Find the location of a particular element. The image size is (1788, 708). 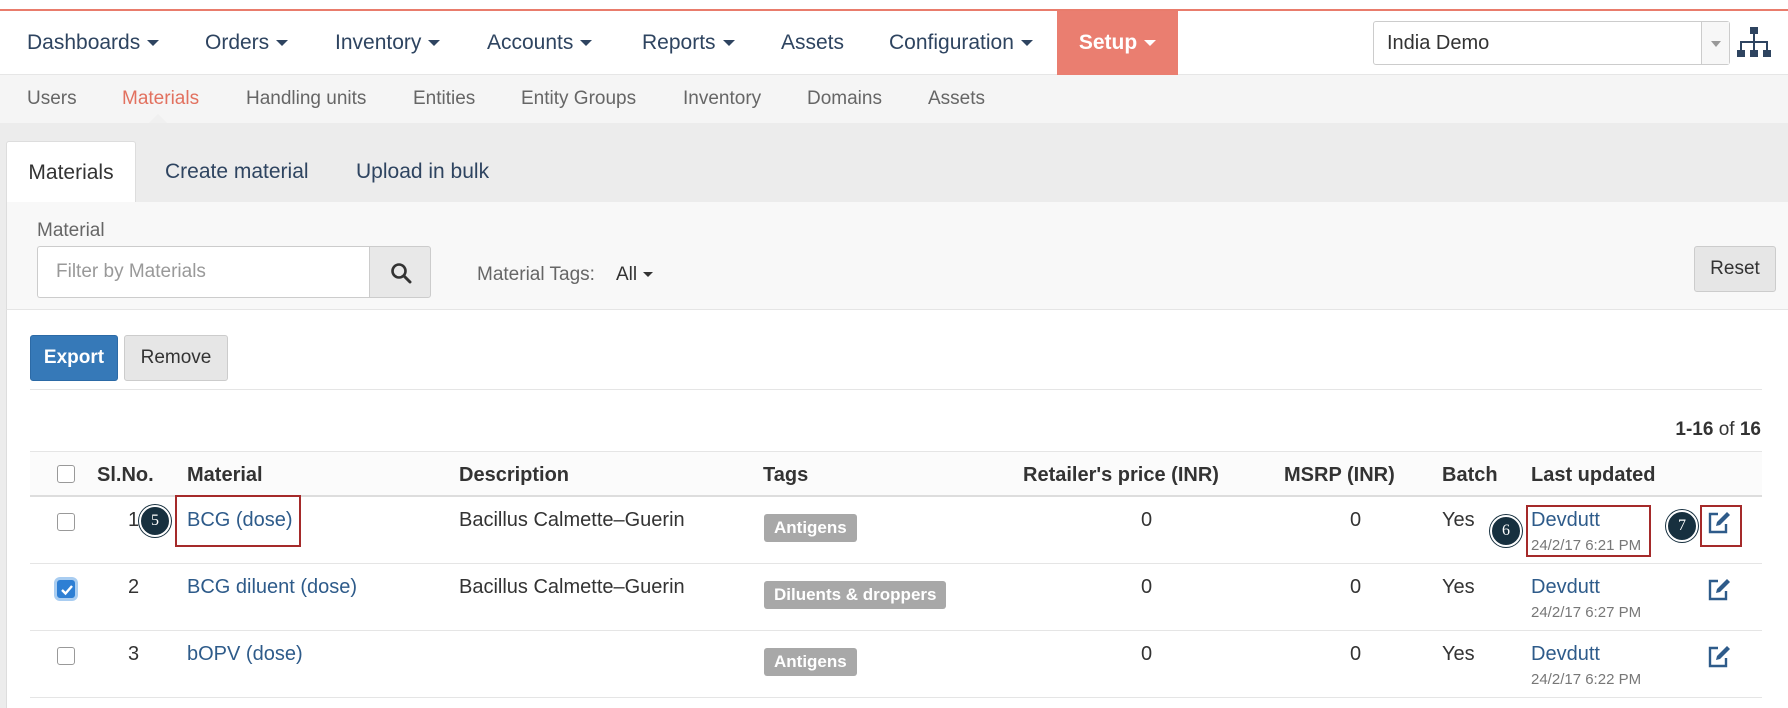

callout-box-material is located at coordinates (238, 521).